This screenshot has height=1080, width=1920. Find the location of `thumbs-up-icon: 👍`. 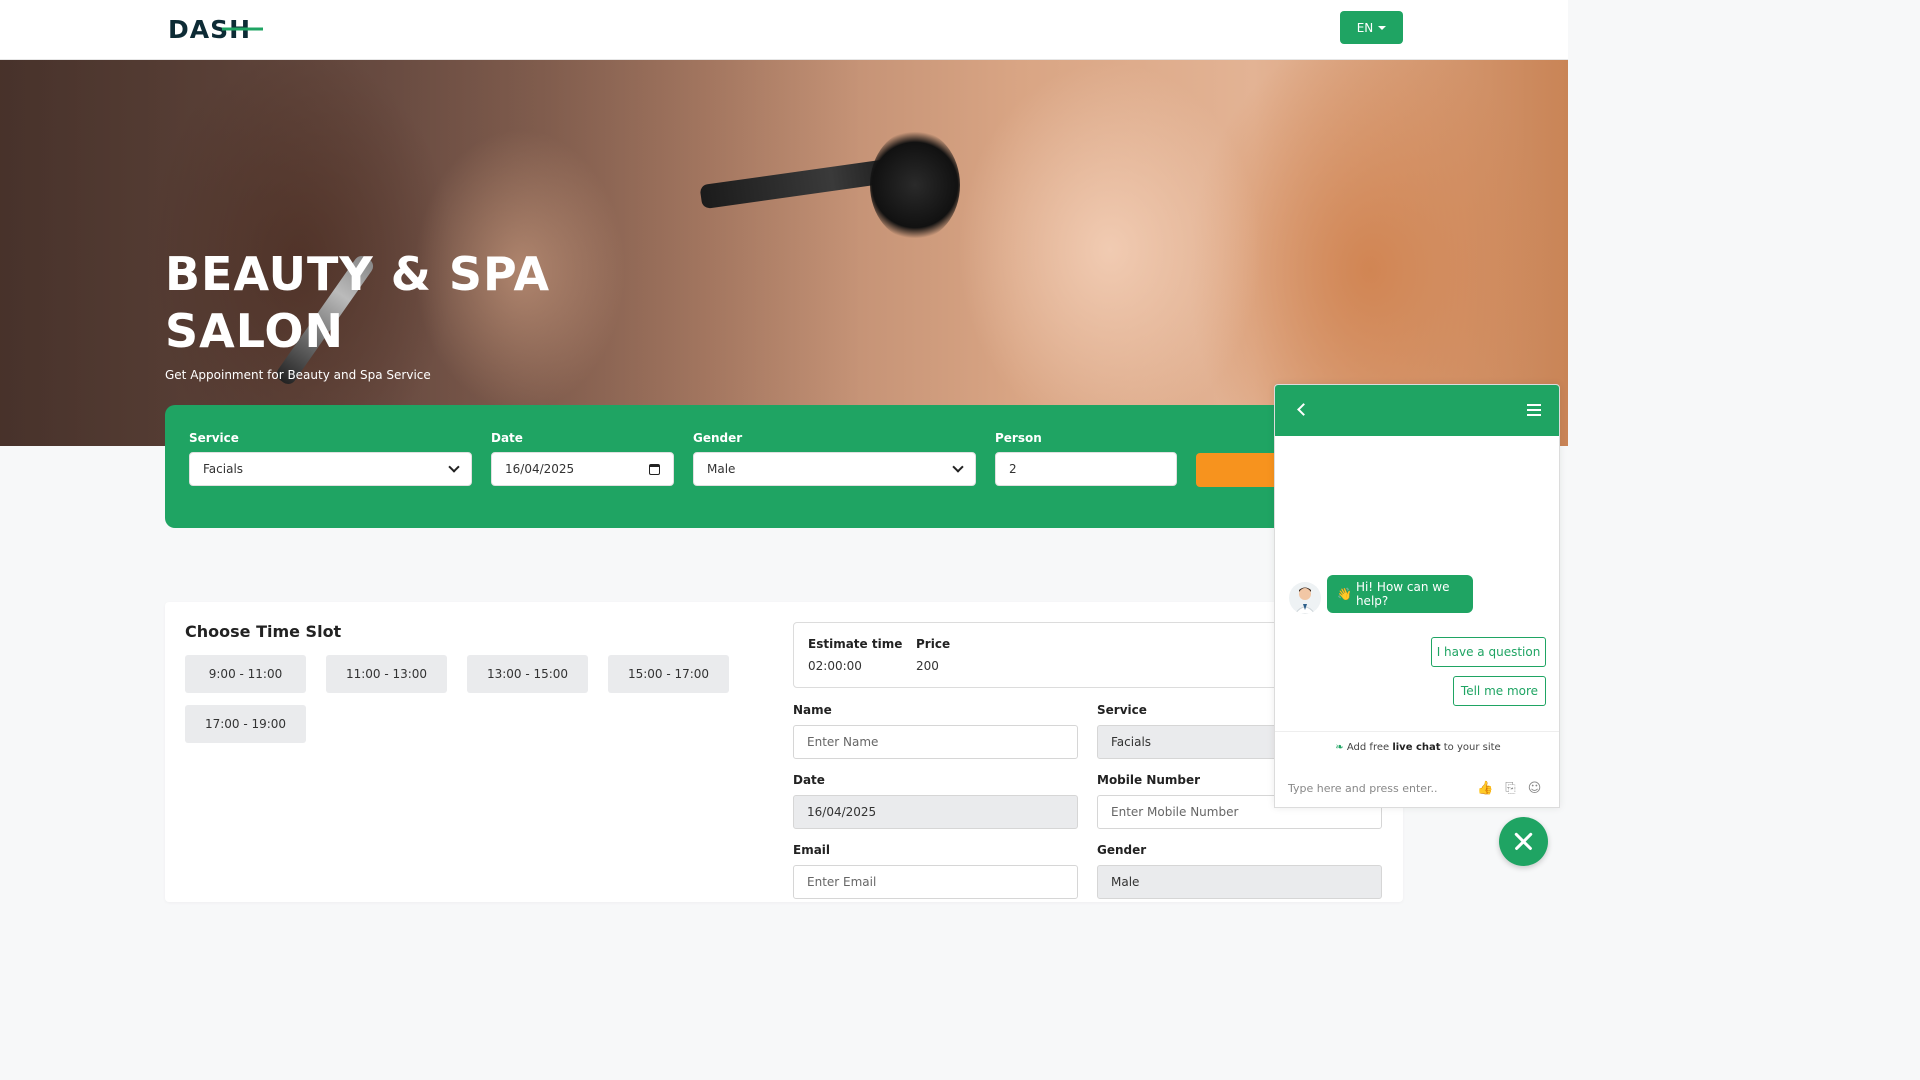

thumbs-up-icon: 👍 is located at coordinates (1485, 788).